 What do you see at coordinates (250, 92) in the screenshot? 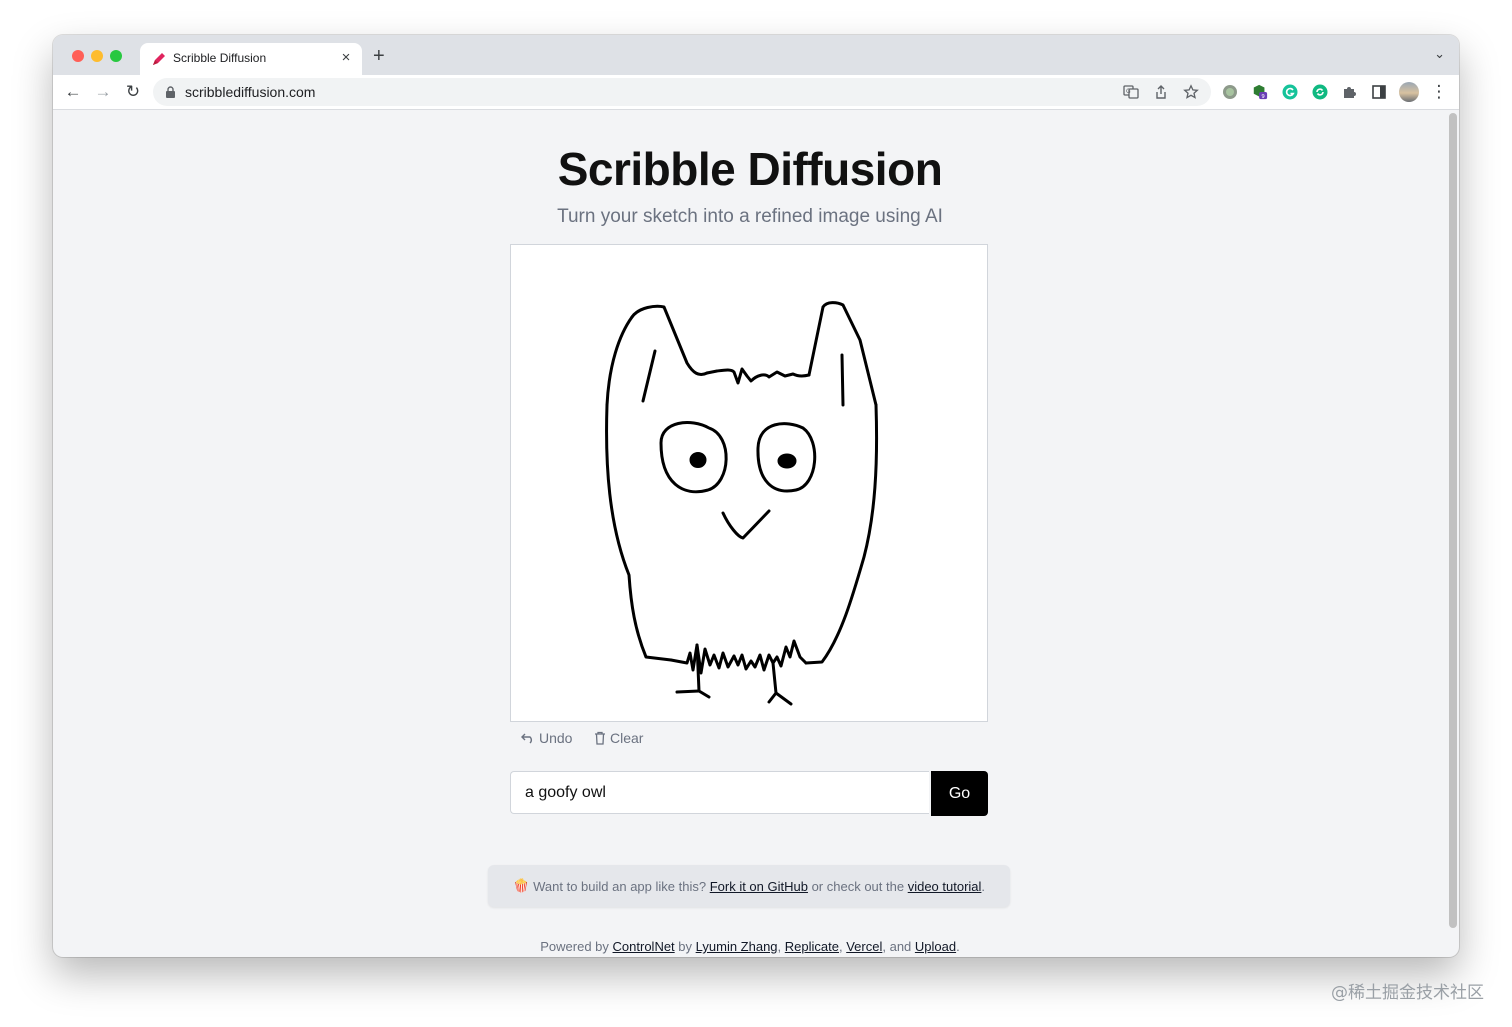
I see `url-text: scribblediffusion.com` at bounding box center [250, 92].